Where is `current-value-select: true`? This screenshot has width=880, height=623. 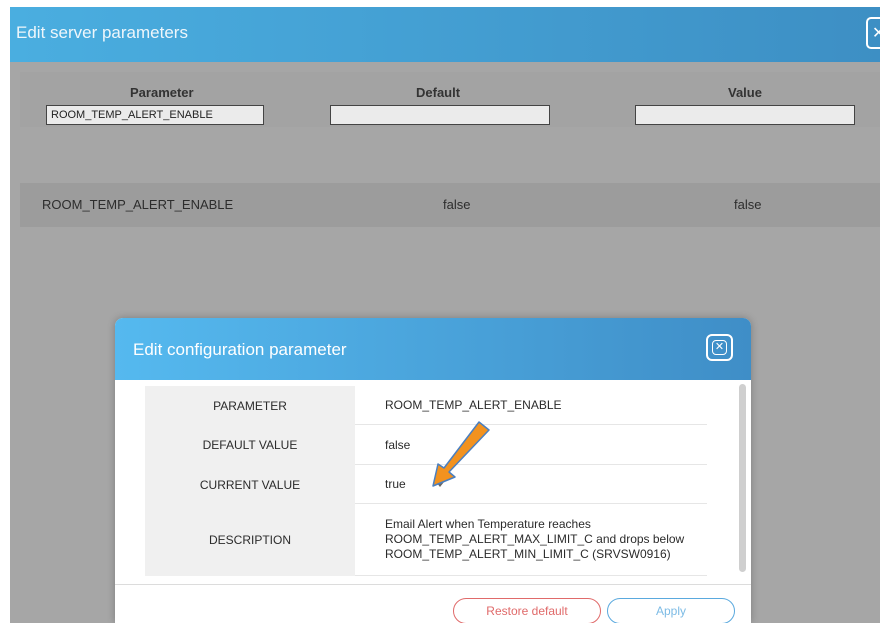
current-value-select: true is located at coordinates (531, 484).